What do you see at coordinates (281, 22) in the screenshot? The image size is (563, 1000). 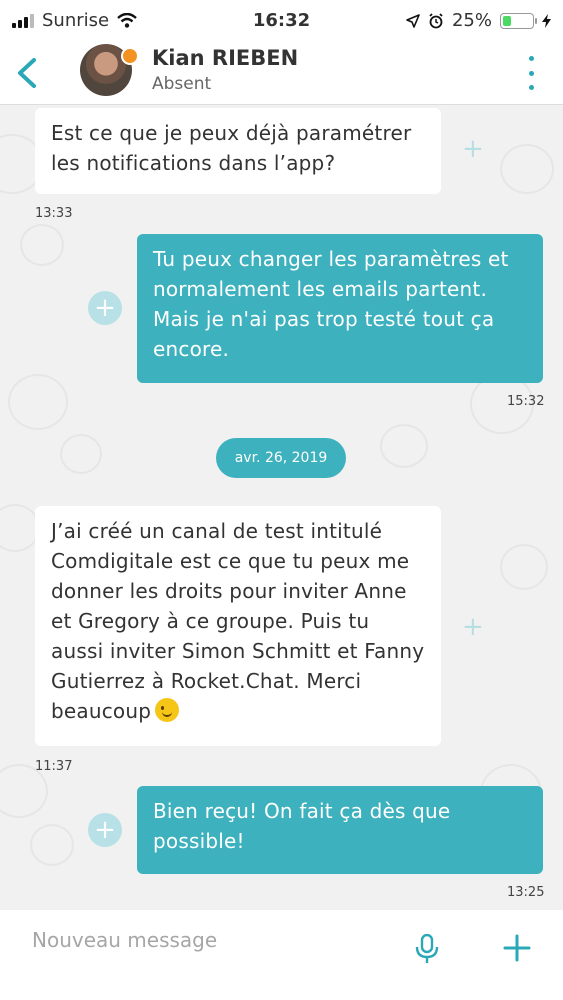 I see `status-bar: Sunrise 16:32 25%` at bounding box center [281, 22].